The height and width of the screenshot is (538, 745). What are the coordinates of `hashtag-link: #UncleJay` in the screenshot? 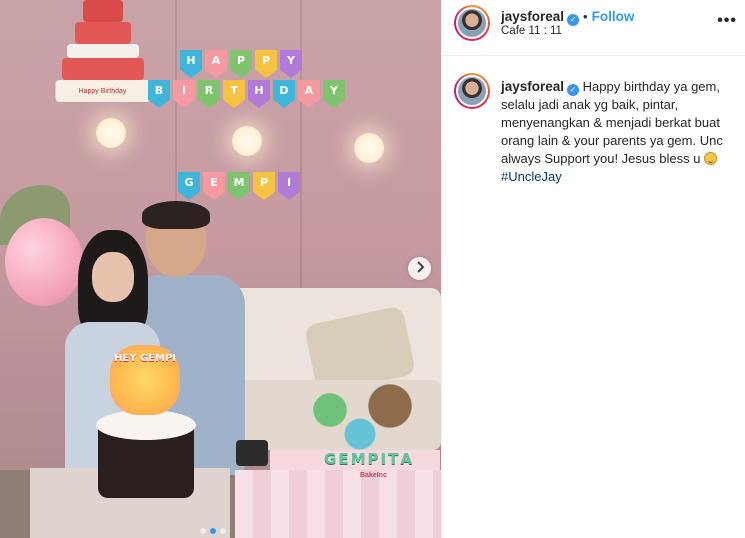 It's located at (531, 176).